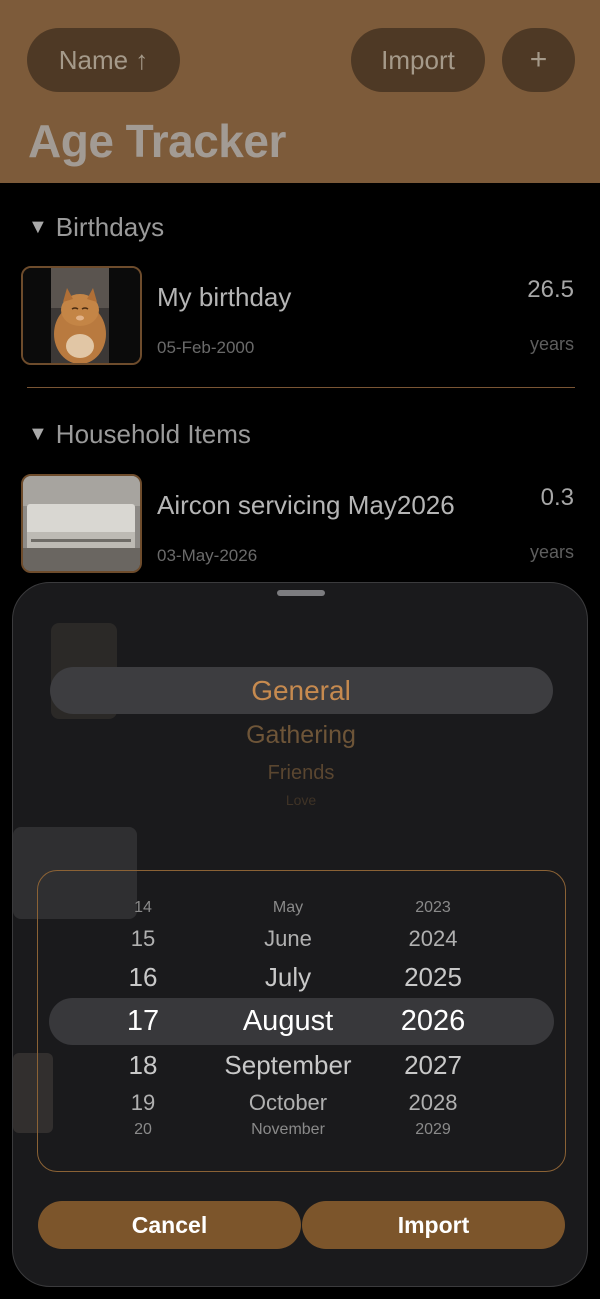 This screenshot has width=600, height=1299. I want to click on year-option: 2024, so click(433, 938).